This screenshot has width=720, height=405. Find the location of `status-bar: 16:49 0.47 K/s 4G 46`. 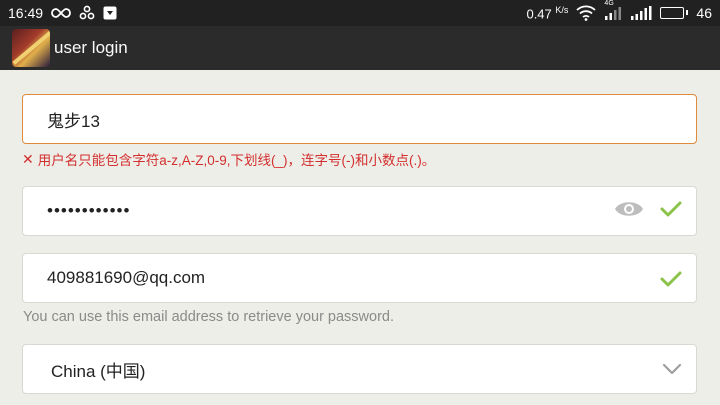

status-bar: 16:49 0.47 K/s 4G 46 is located at coordinates (360, 13).